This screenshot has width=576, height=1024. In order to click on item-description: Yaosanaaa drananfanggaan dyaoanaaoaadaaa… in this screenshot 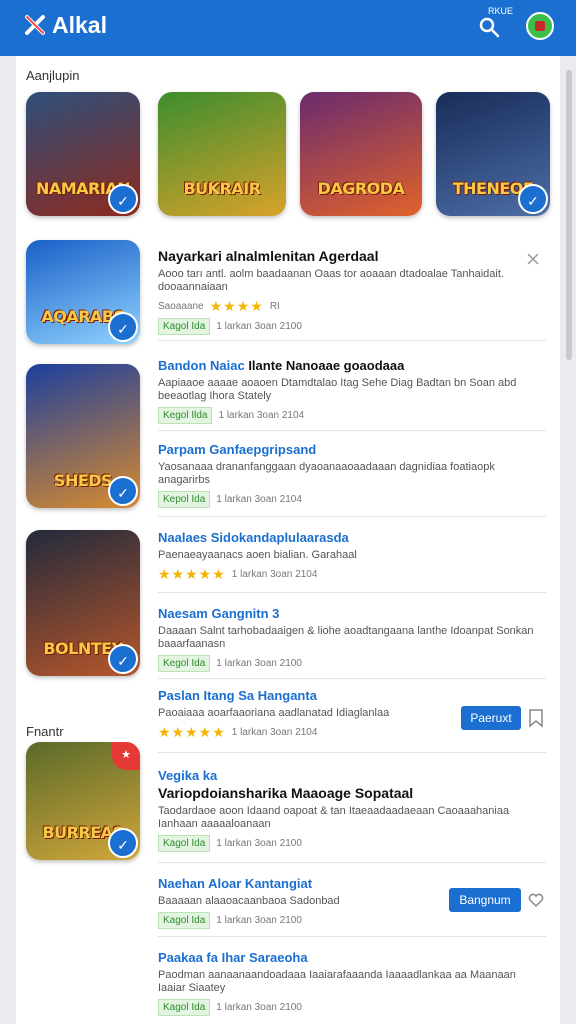, I will do `click(326, 473)`.